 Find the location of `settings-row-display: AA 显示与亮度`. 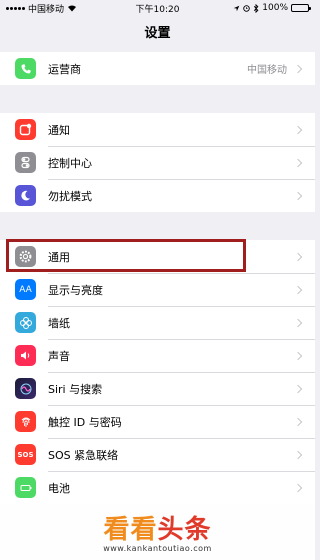

settings-row-display: AA 显示与亮度 is located at coordinates (157, 289).